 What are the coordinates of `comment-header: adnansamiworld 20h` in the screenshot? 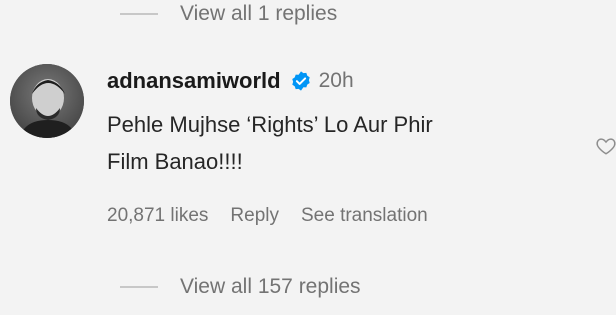 It's located at (230, 81).